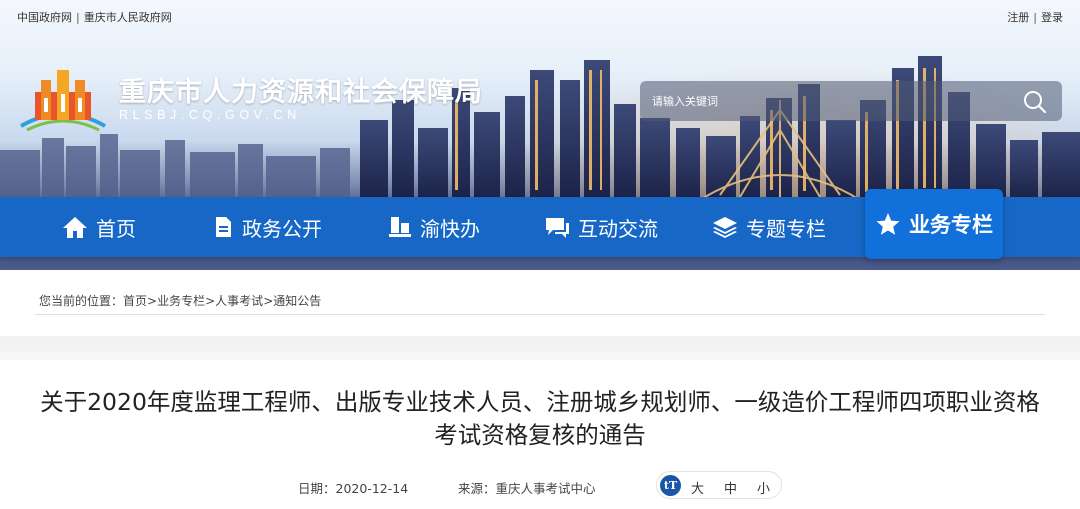 This screenshot has width=1080, height=509. Describe the element at coordinates (297, 301) in the screenshot. I see `breadcrumb-notice: 通知公告` at that location.